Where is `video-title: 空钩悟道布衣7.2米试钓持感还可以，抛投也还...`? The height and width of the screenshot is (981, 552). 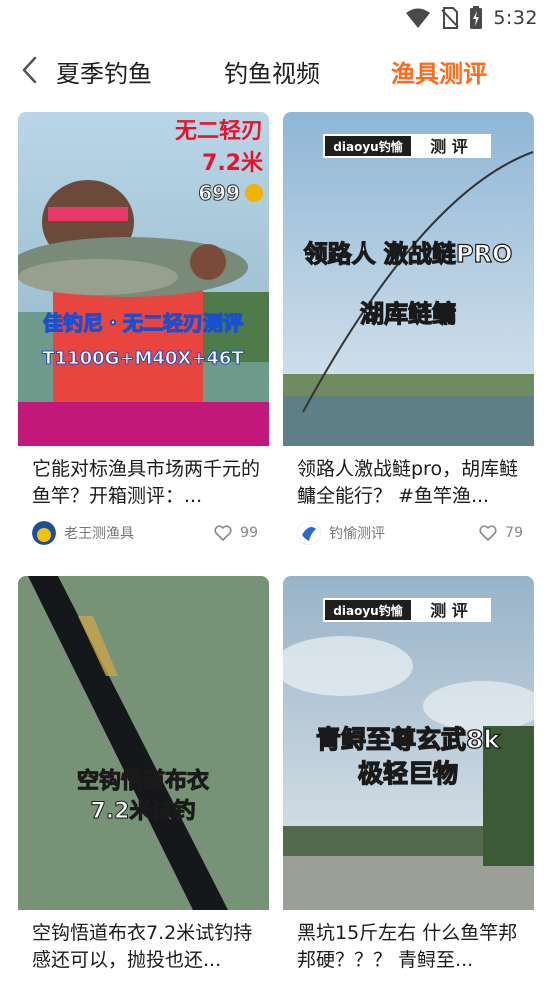 video-title: 空钩悟道布衣7.2米试钓持感还可以，抛投也还... is located at coordinates (146, 947).